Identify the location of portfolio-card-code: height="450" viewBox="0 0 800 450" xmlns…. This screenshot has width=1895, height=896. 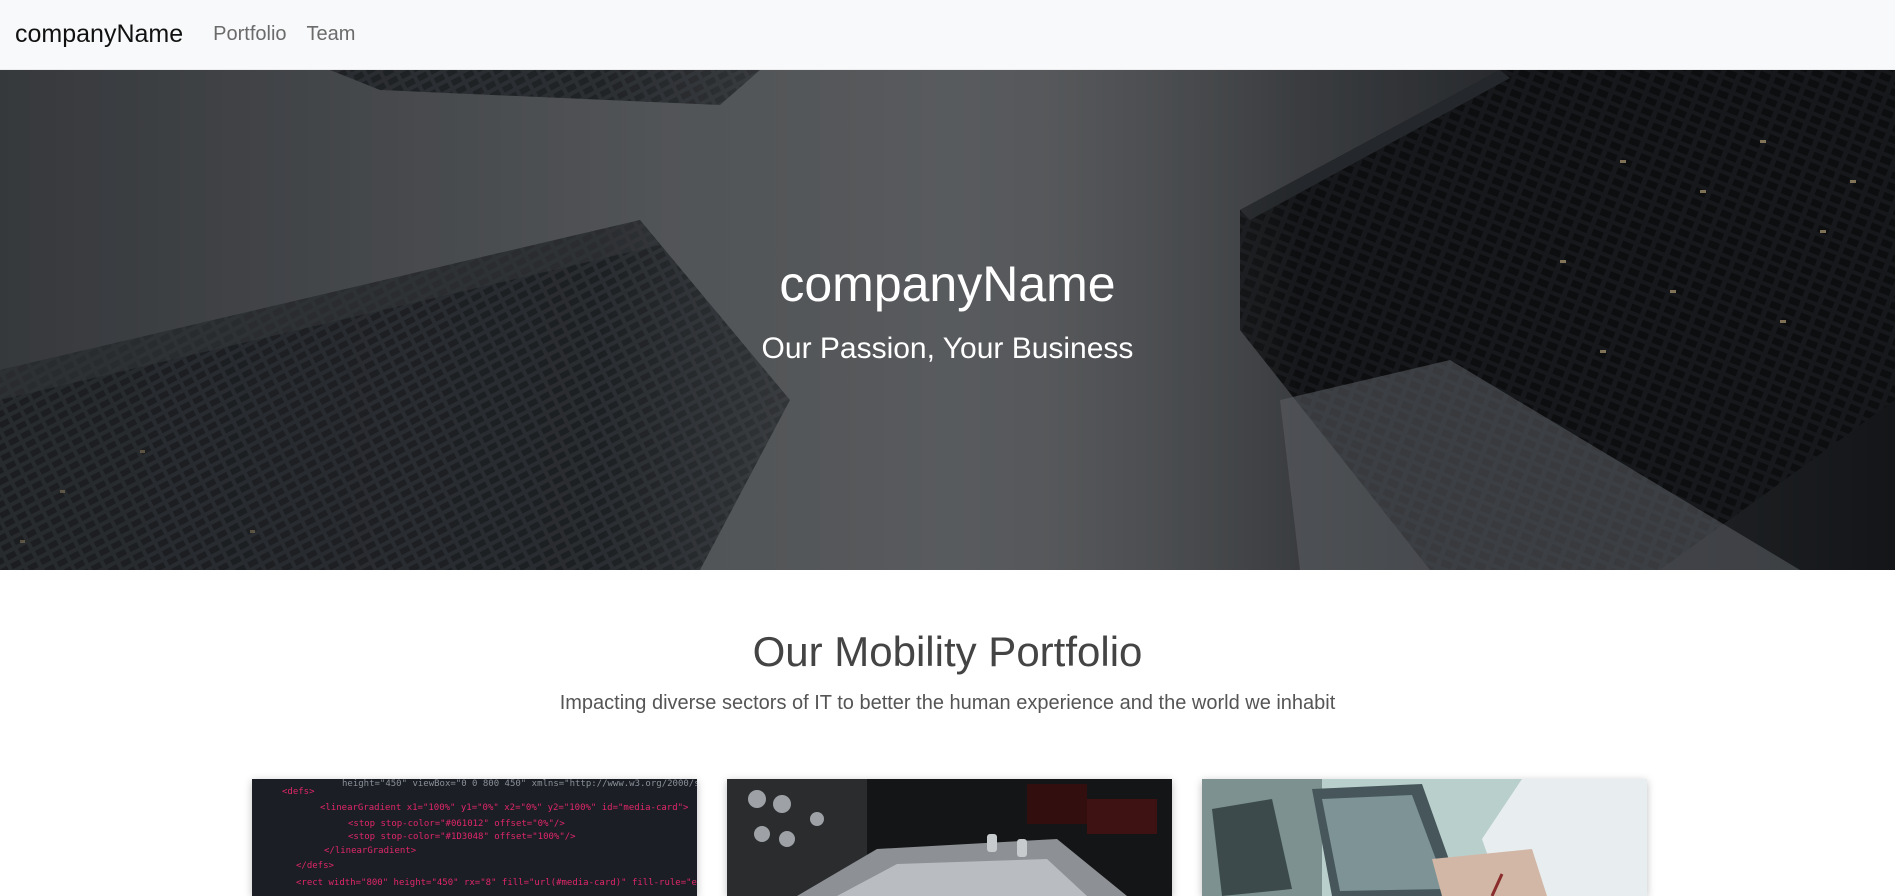
(474, 837).